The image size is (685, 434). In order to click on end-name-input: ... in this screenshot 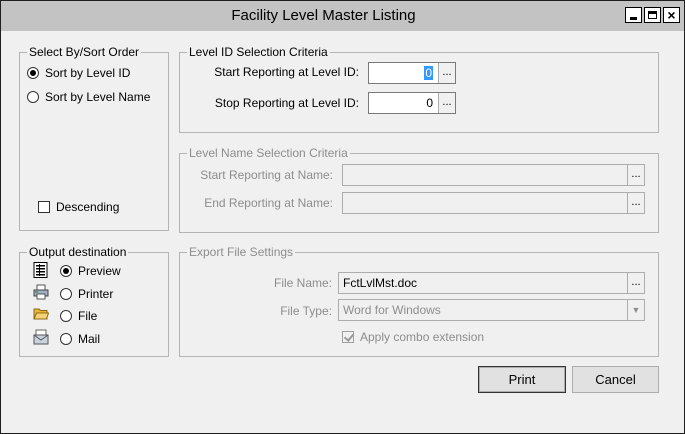, I will do `click(493, 203)`.